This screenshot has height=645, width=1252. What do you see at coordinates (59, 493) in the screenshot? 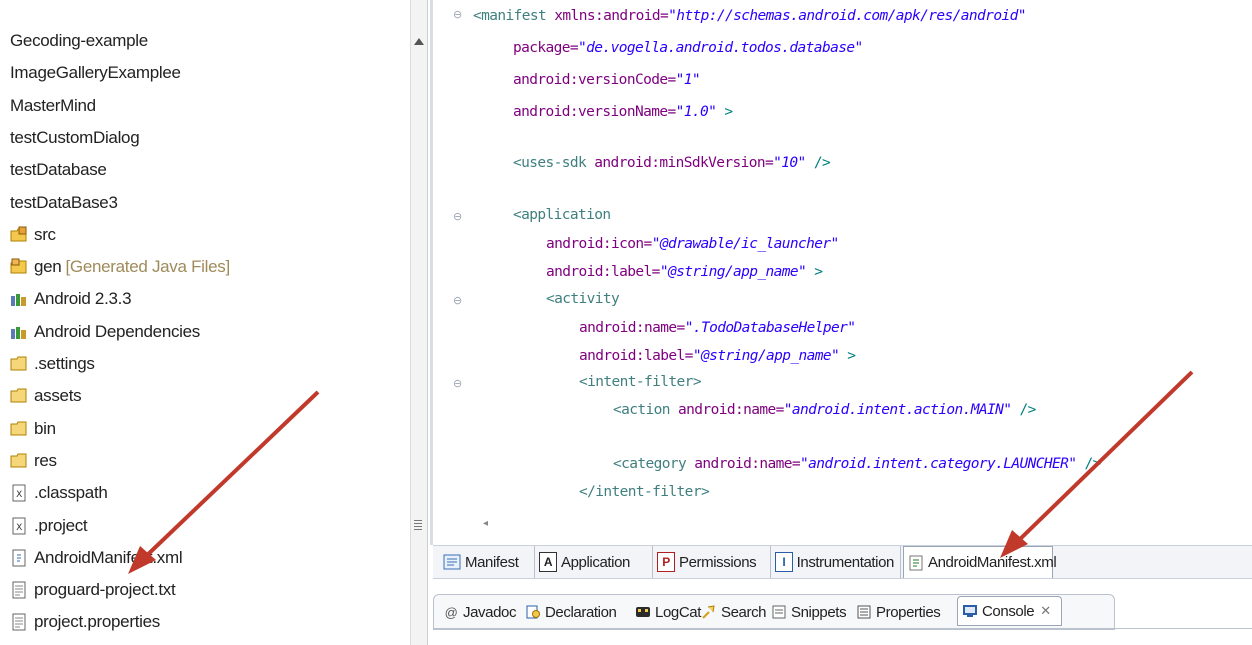
I see `tree-item: X .classpath` at bounding box center [59, 493].